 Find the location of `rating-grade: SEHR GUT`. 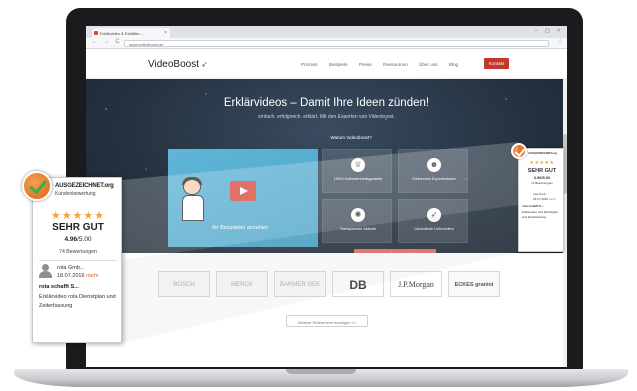

rating-grade: SEHR GUT is located at coordinates (78, 227).